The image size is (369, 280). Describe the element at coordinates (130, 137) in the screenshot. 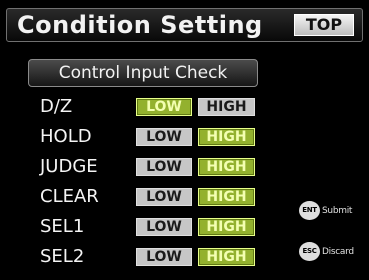

I see `row-hold: HOLD LOW HIGH` at that location.